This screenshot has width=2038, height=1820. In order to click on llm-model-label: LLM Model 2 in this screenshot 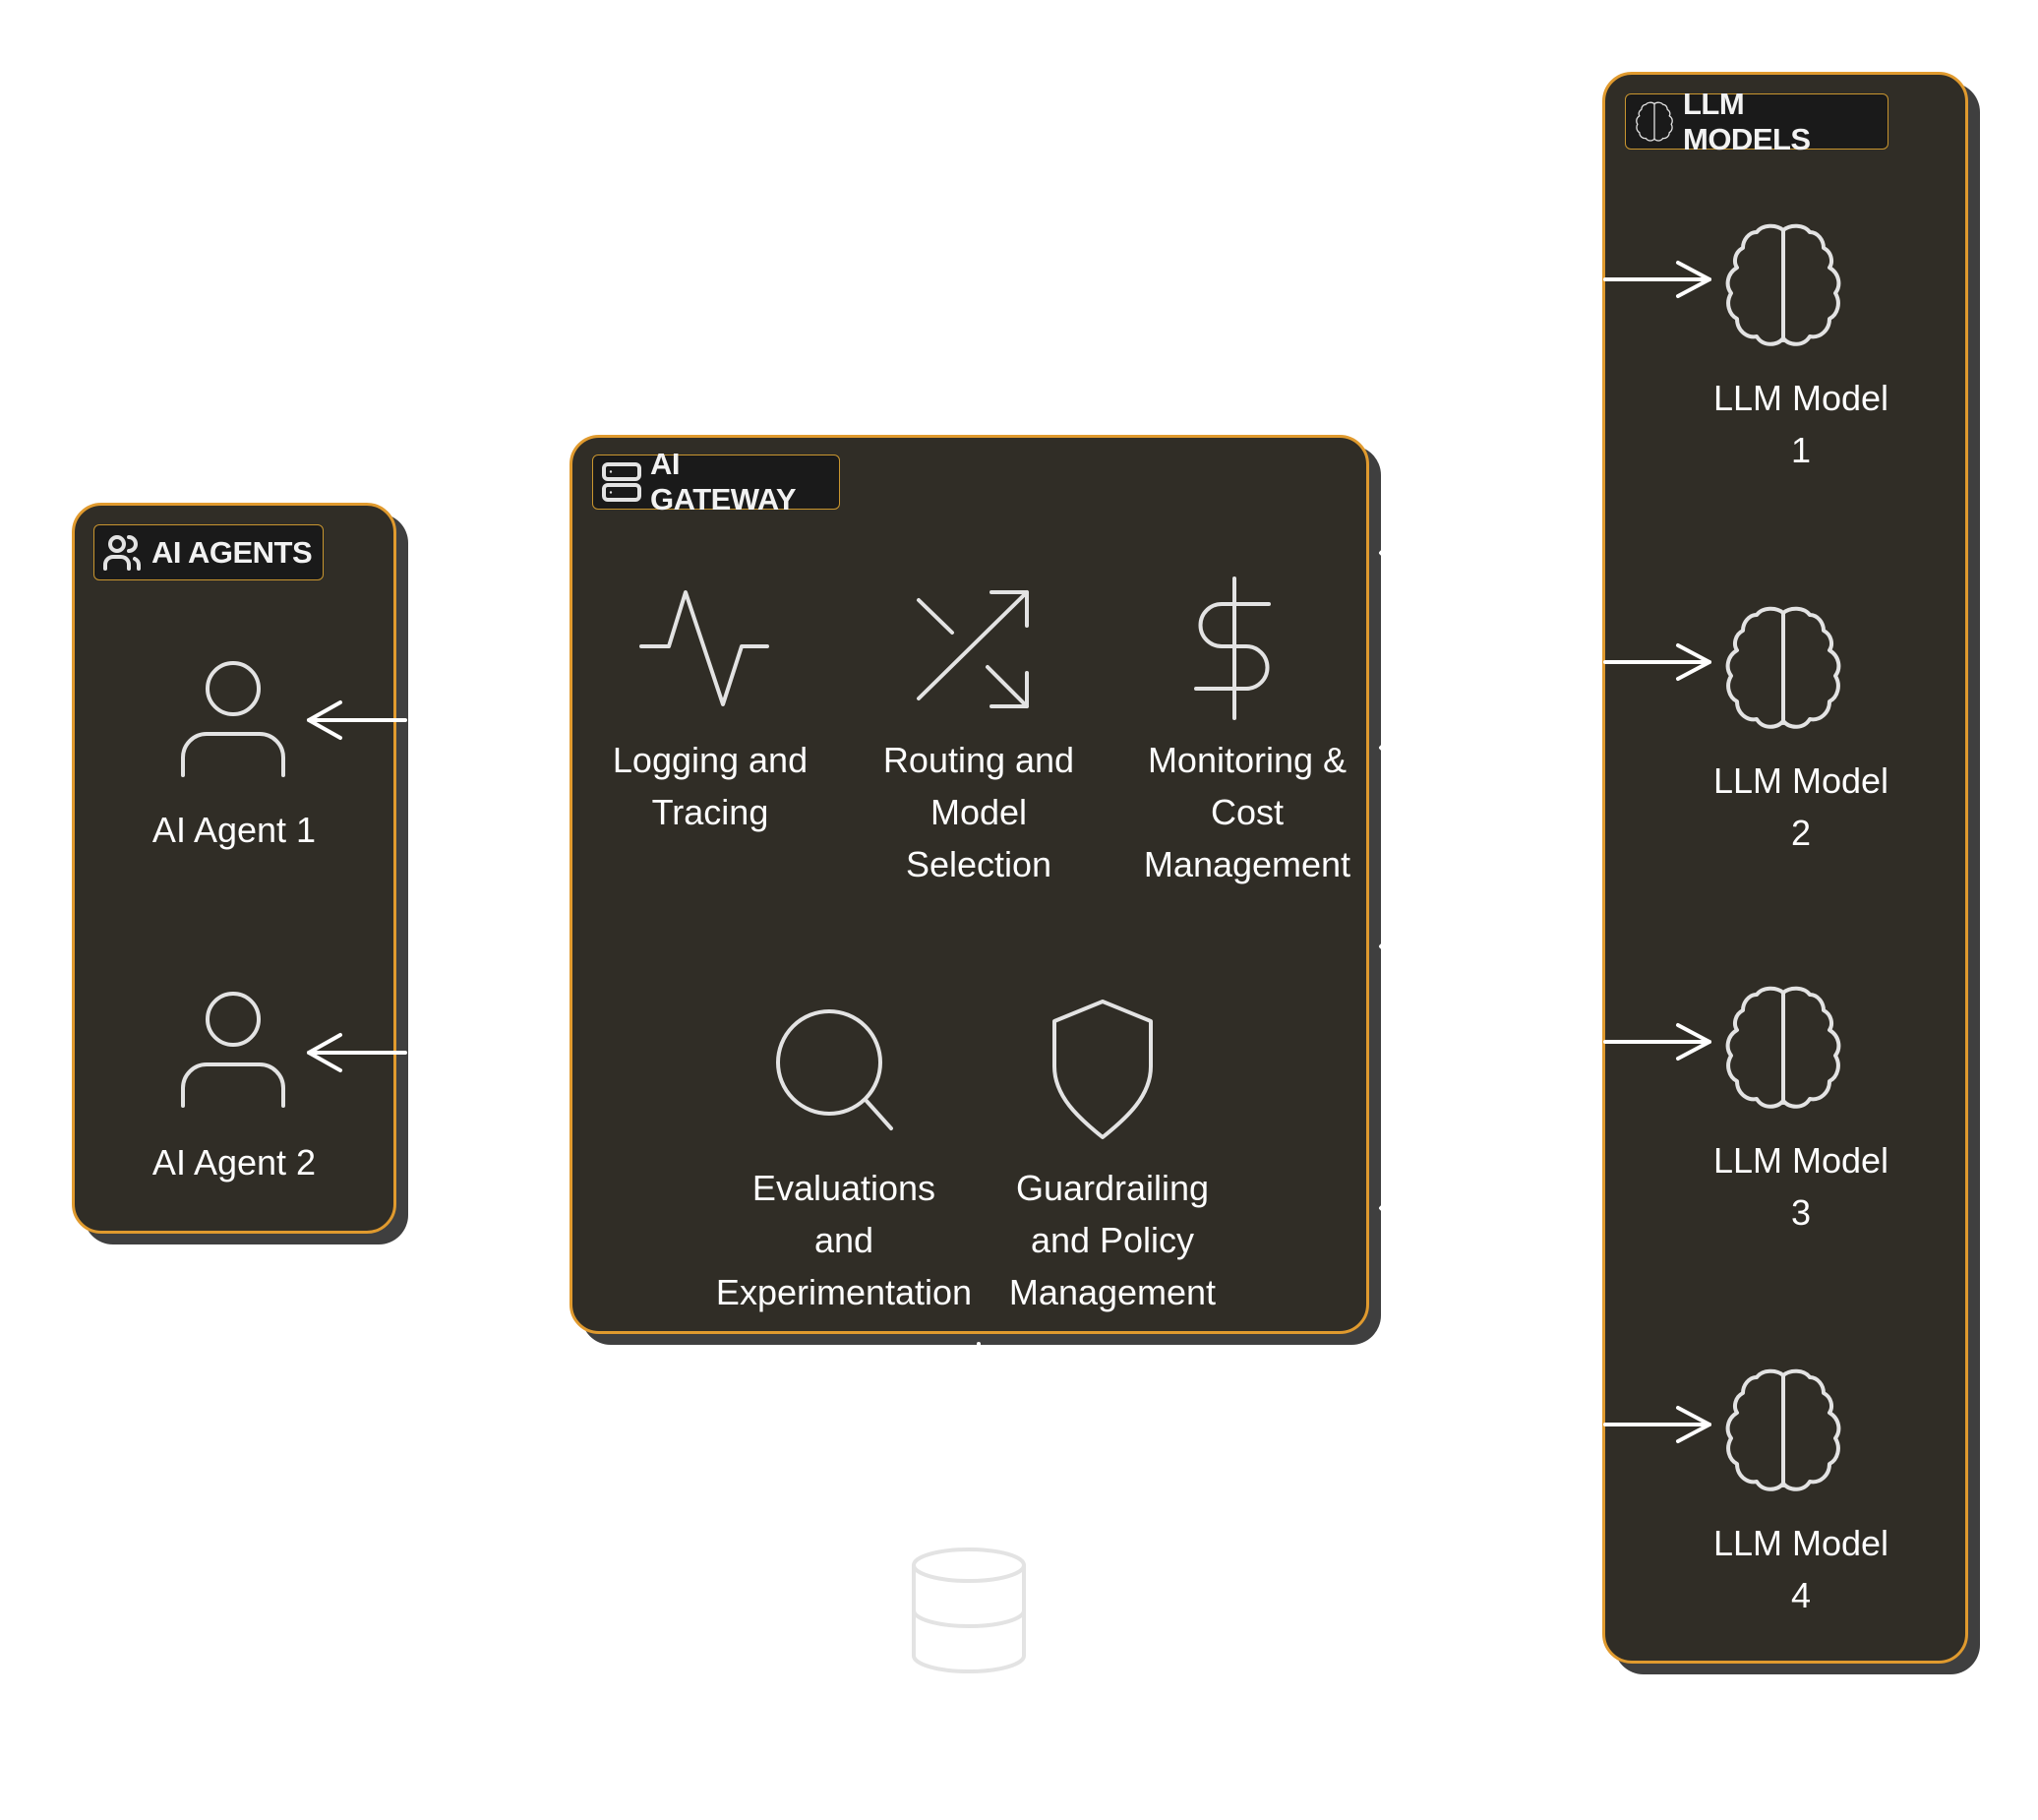, I will do `click(1800, 806)`.